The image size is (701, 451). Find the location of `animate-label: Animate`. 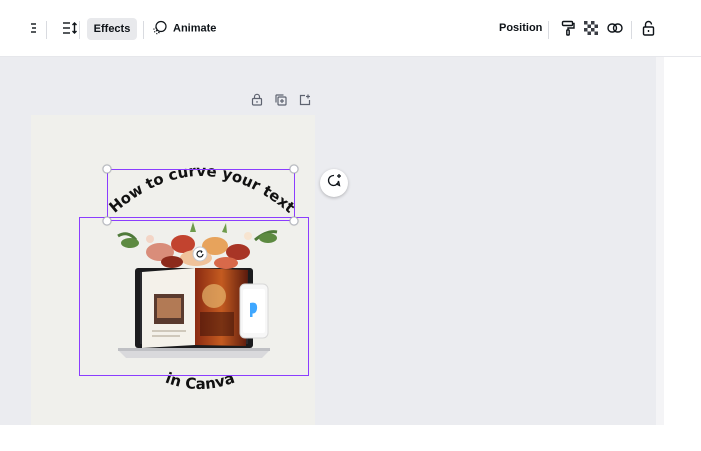

animate-label: Animate is located at coordinates (195, 28).